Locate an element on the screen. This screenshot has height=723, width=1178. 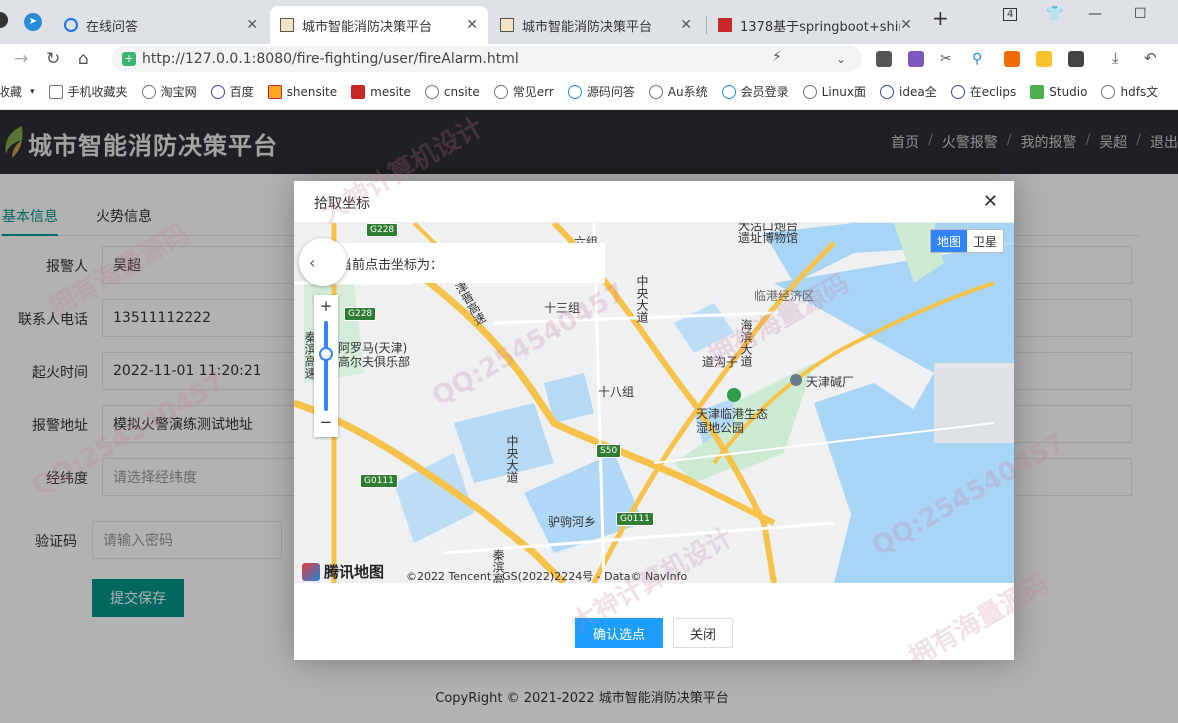
tab-count-badge: 4 is located at coordinates (1010, 14).